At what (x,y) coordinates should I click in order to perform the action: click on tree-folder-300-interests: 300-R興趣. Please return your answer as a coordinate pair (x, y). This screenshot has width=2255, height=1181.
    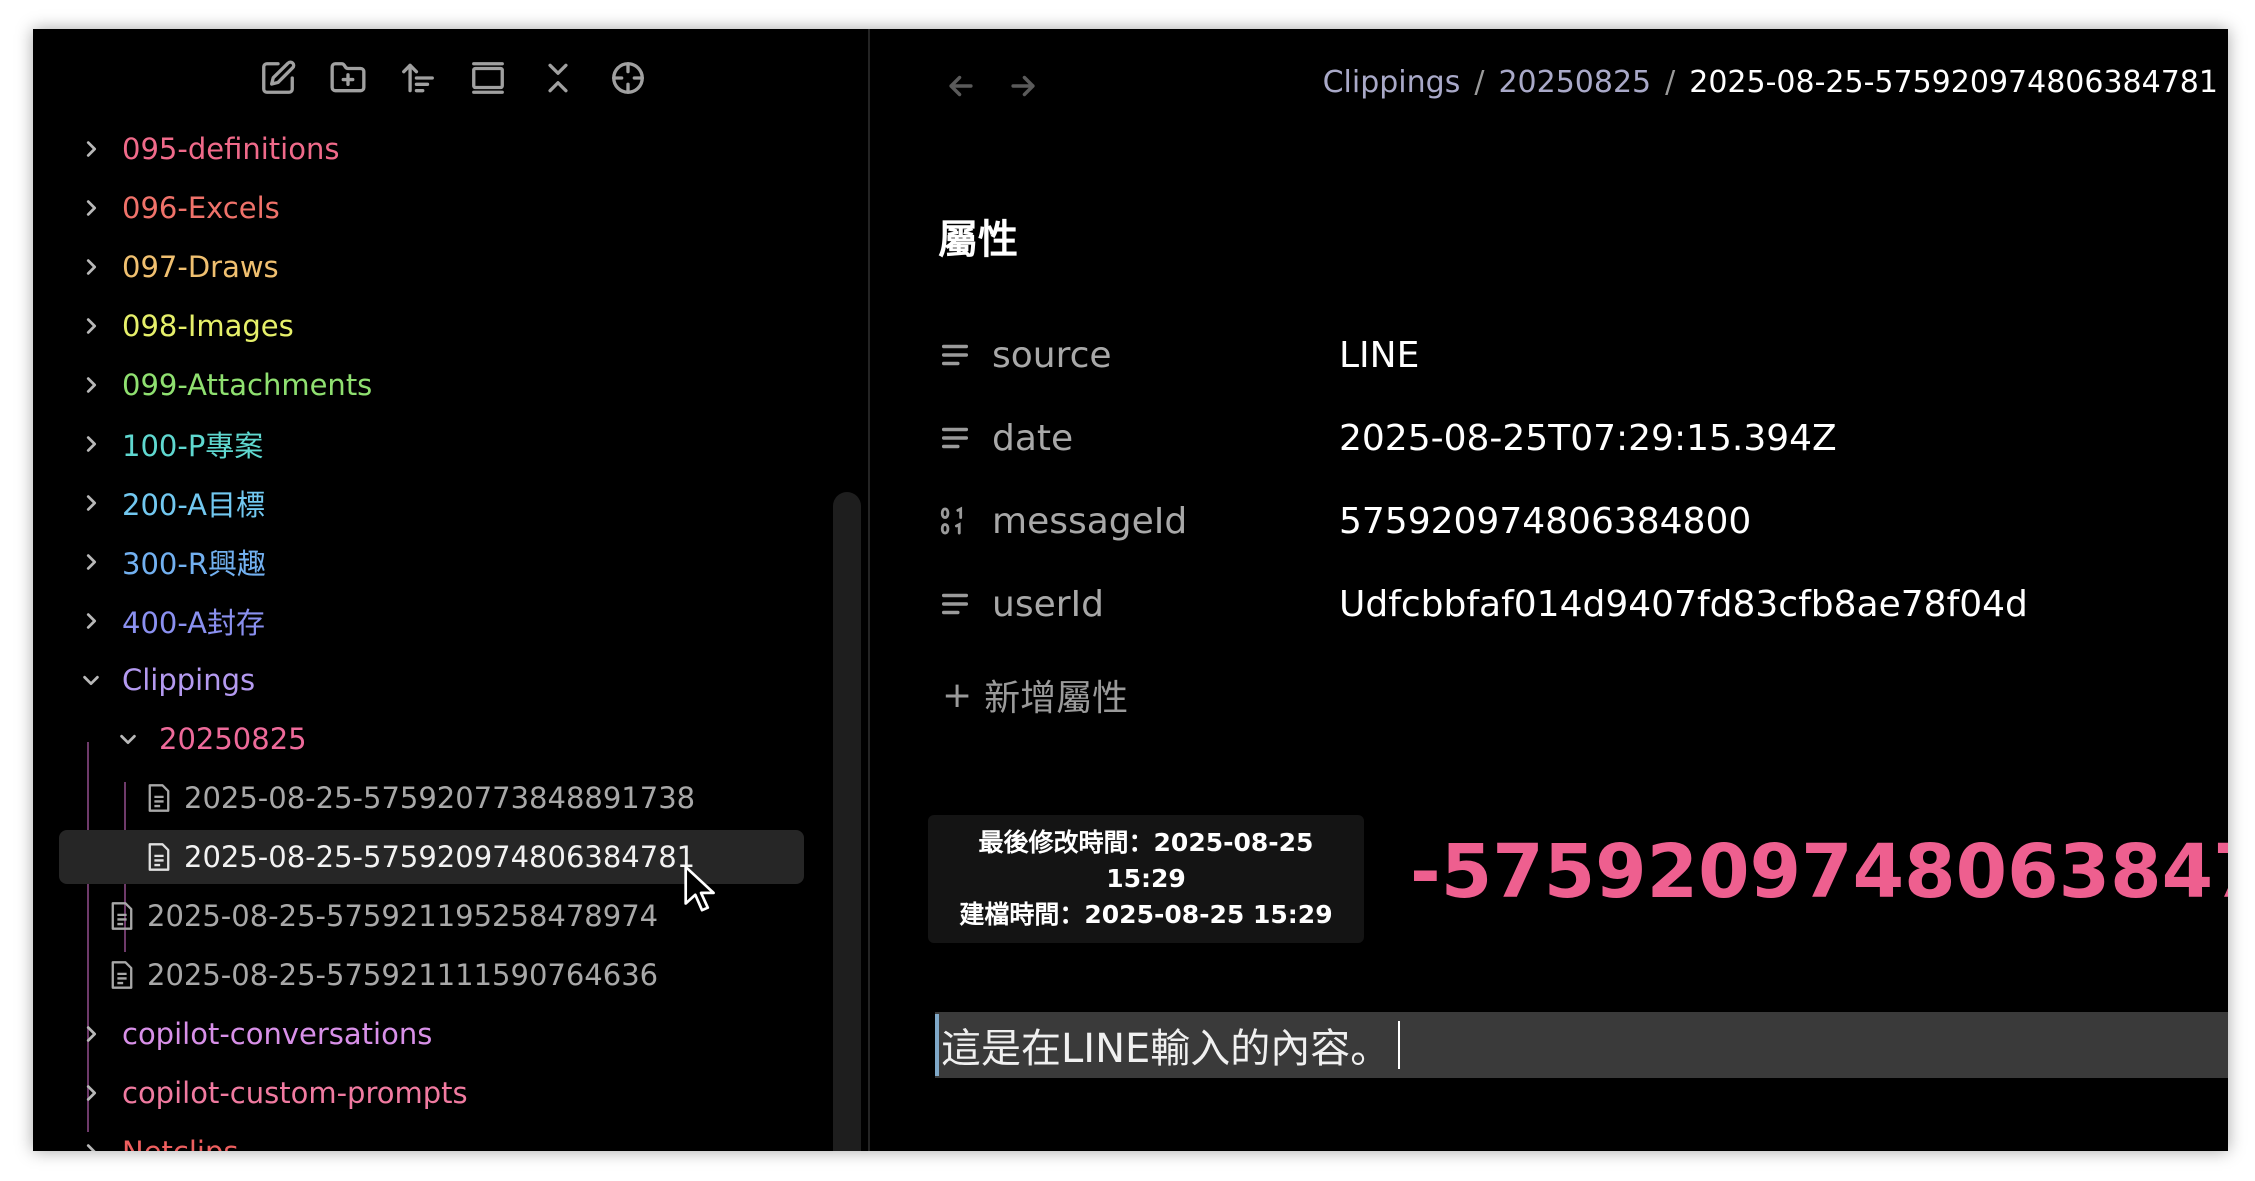
    Looking at the image, I should click on (173, 562).